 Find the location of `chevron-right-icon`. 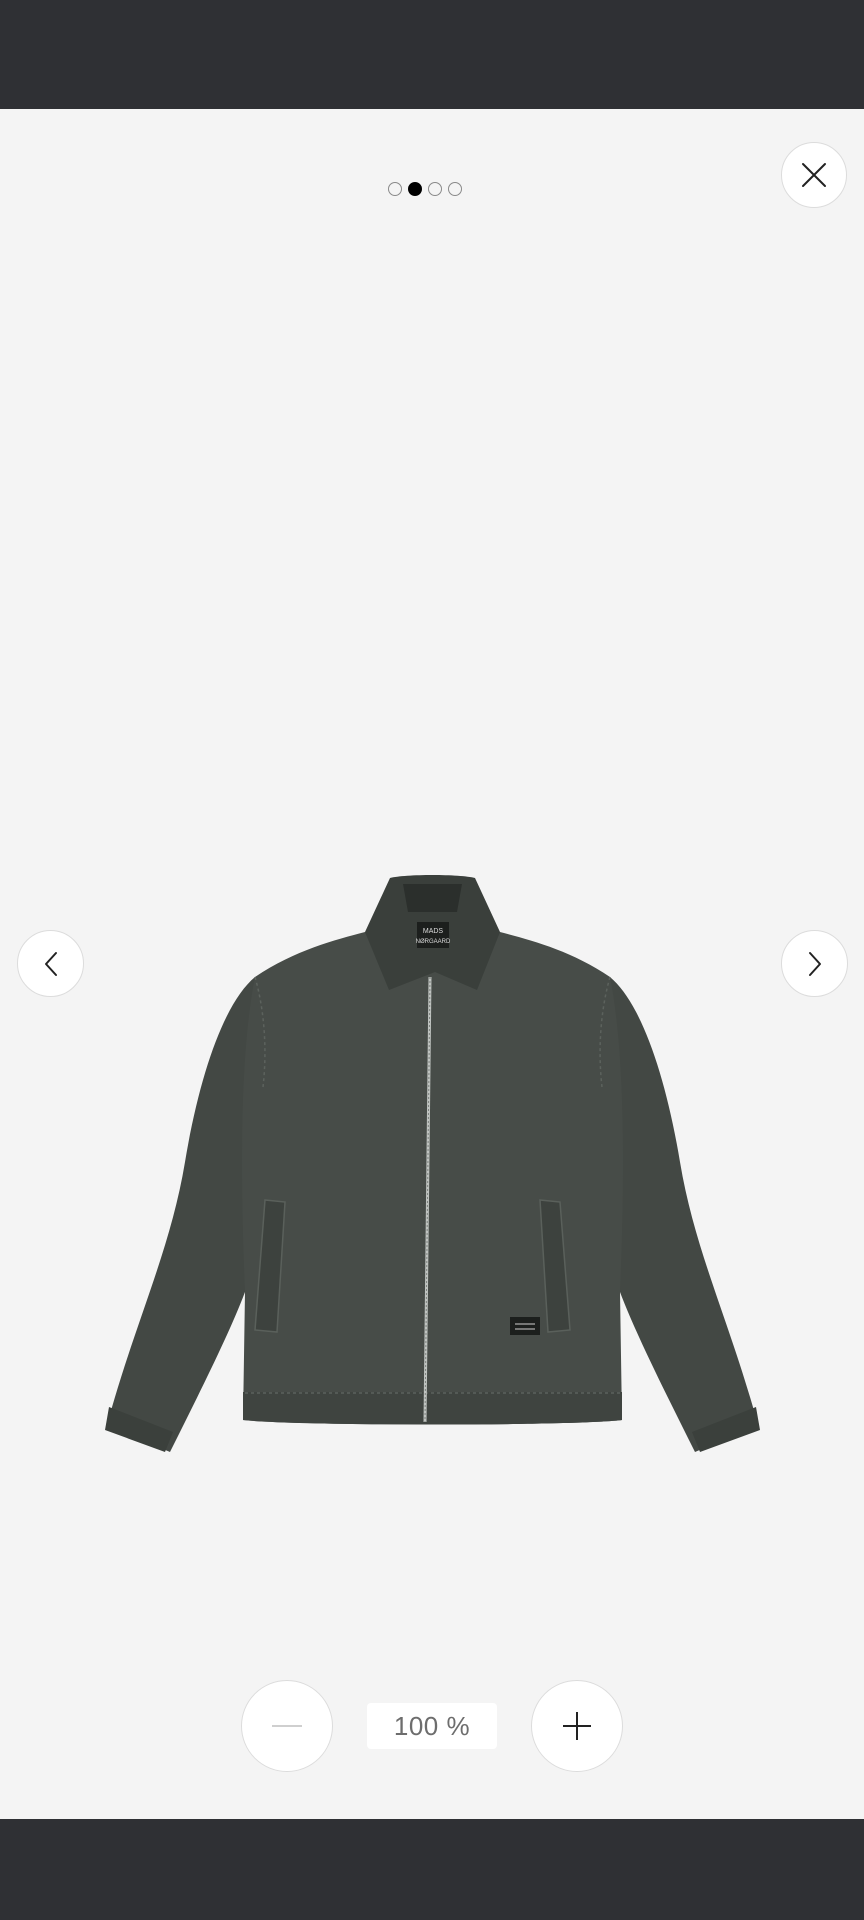

chevron-right-icon is located at coordinates (814, 963).